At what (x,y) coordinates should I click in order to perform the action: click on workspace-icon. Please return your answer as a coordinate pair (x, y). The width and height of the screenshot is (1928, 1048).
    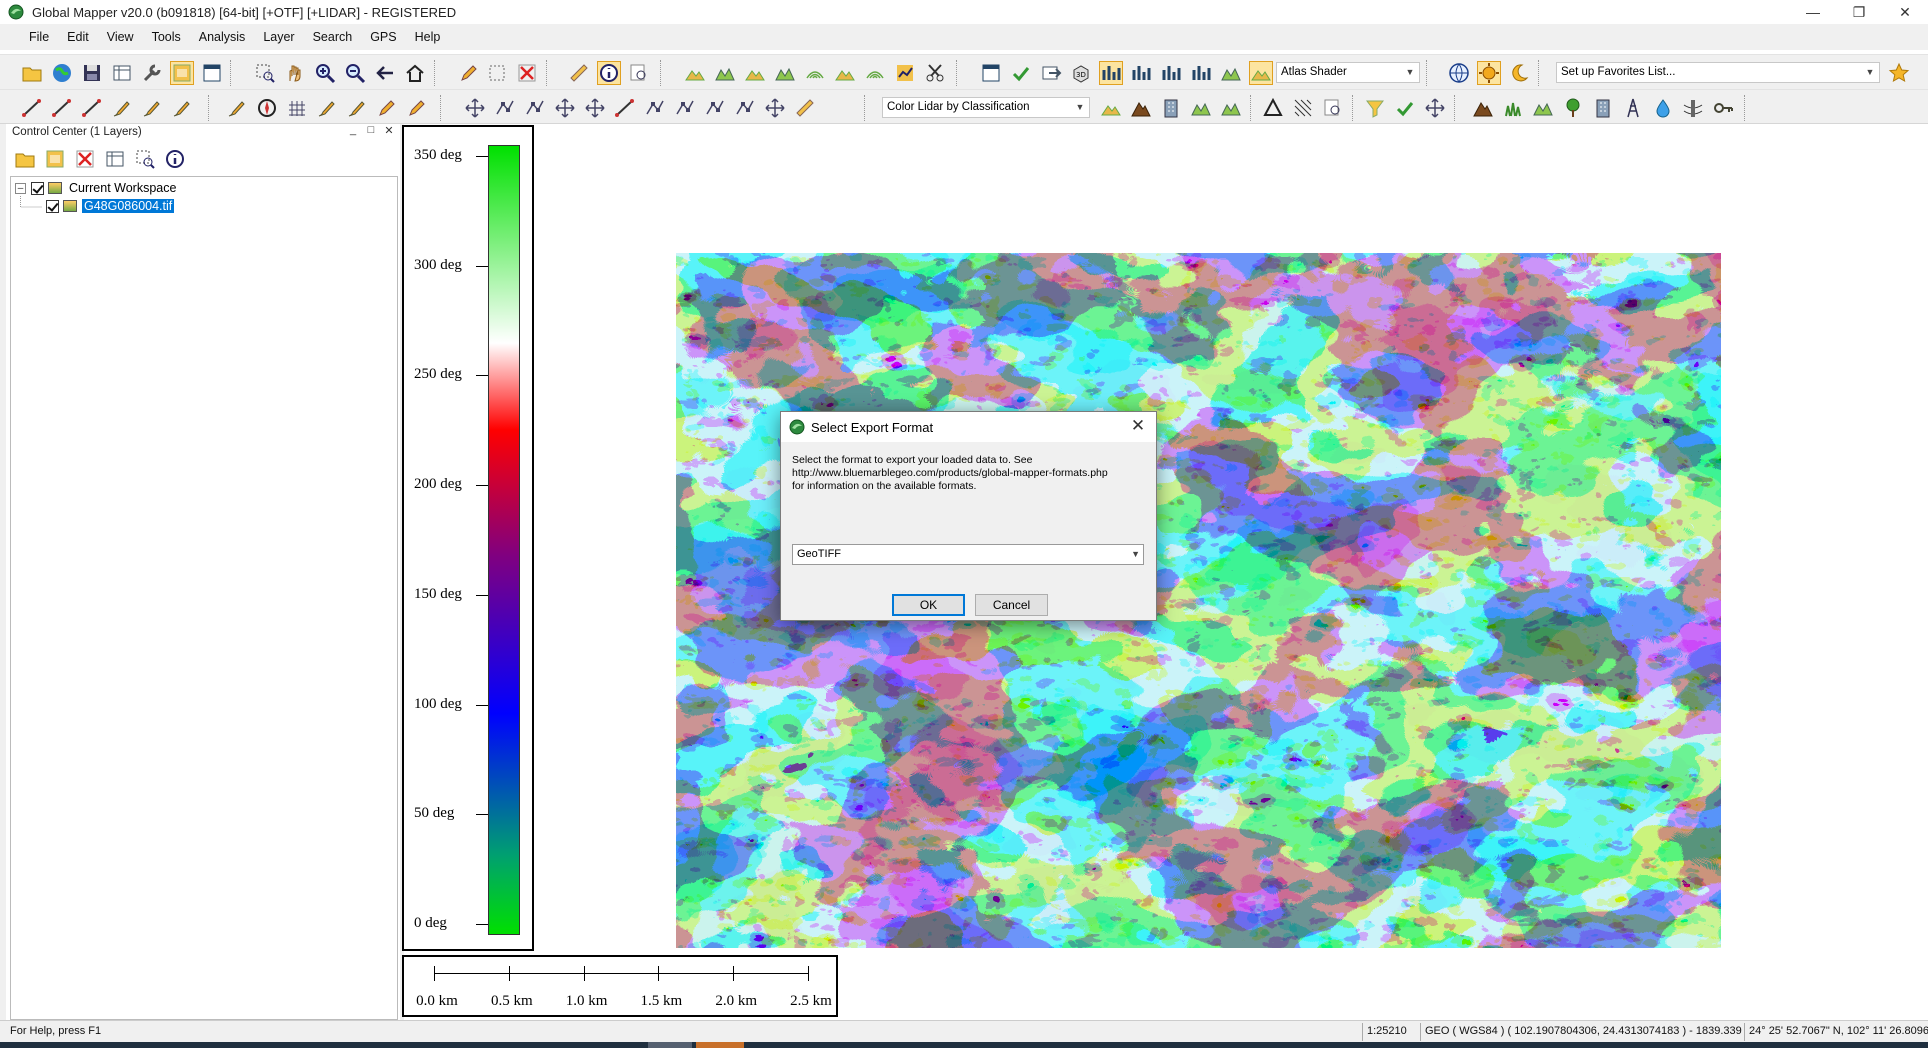
    Looking at the image, I should click on (122, 73).